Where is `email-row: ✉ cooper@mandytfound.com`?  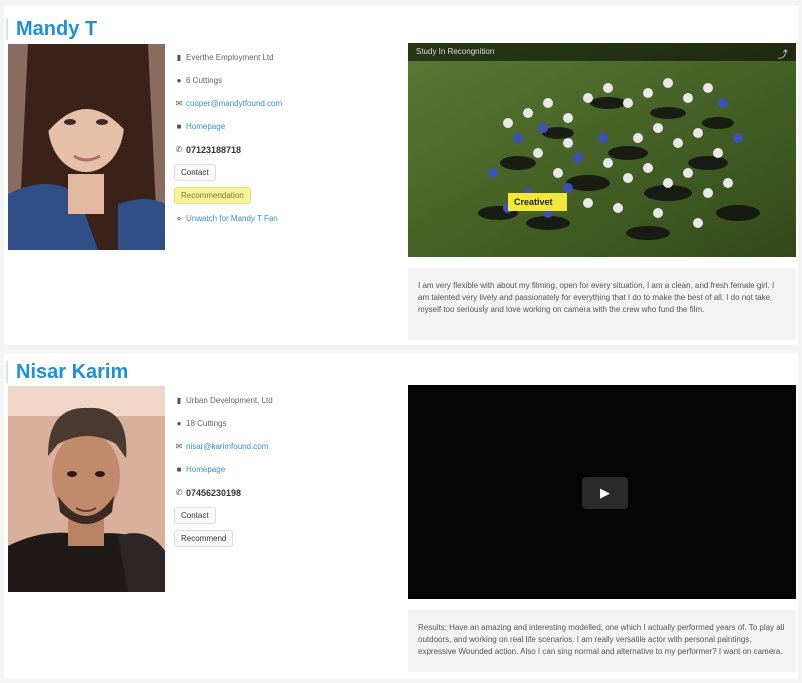 email-row: ✉ cooper@mandytfound.com is located at coordinates (277, 103).